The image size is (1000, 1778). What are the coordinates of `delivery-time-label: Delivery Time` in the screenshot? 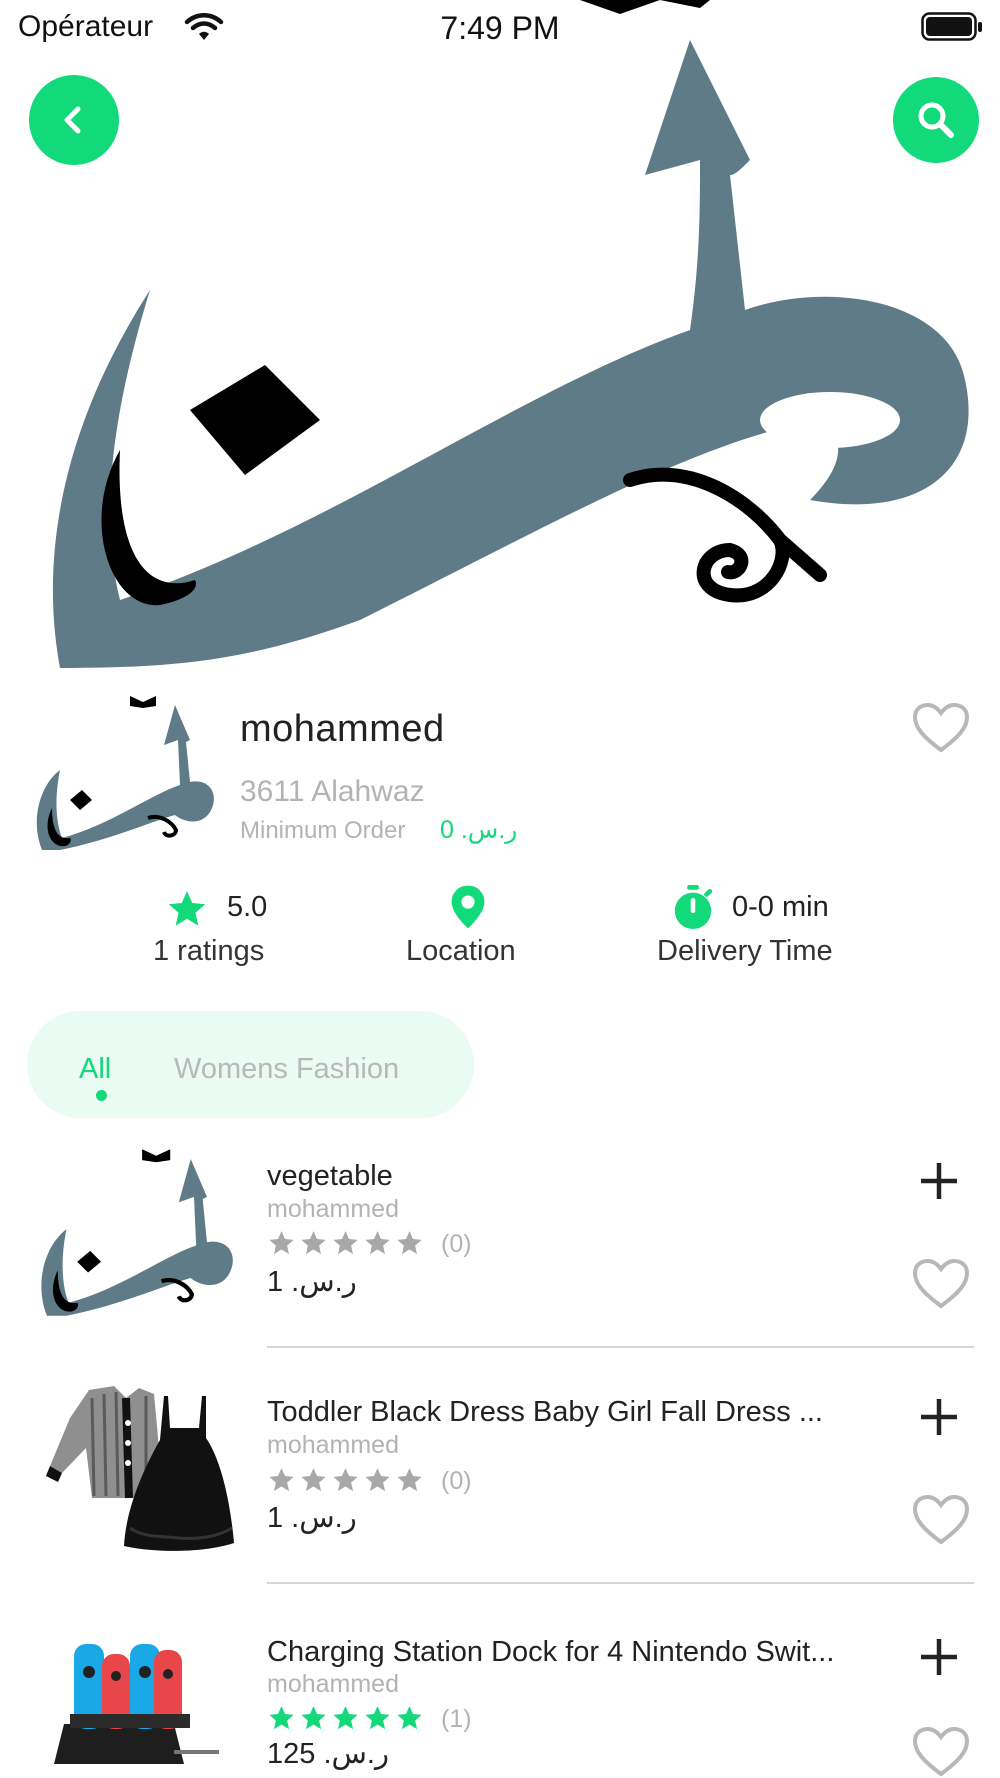 It's located at (745, 951).